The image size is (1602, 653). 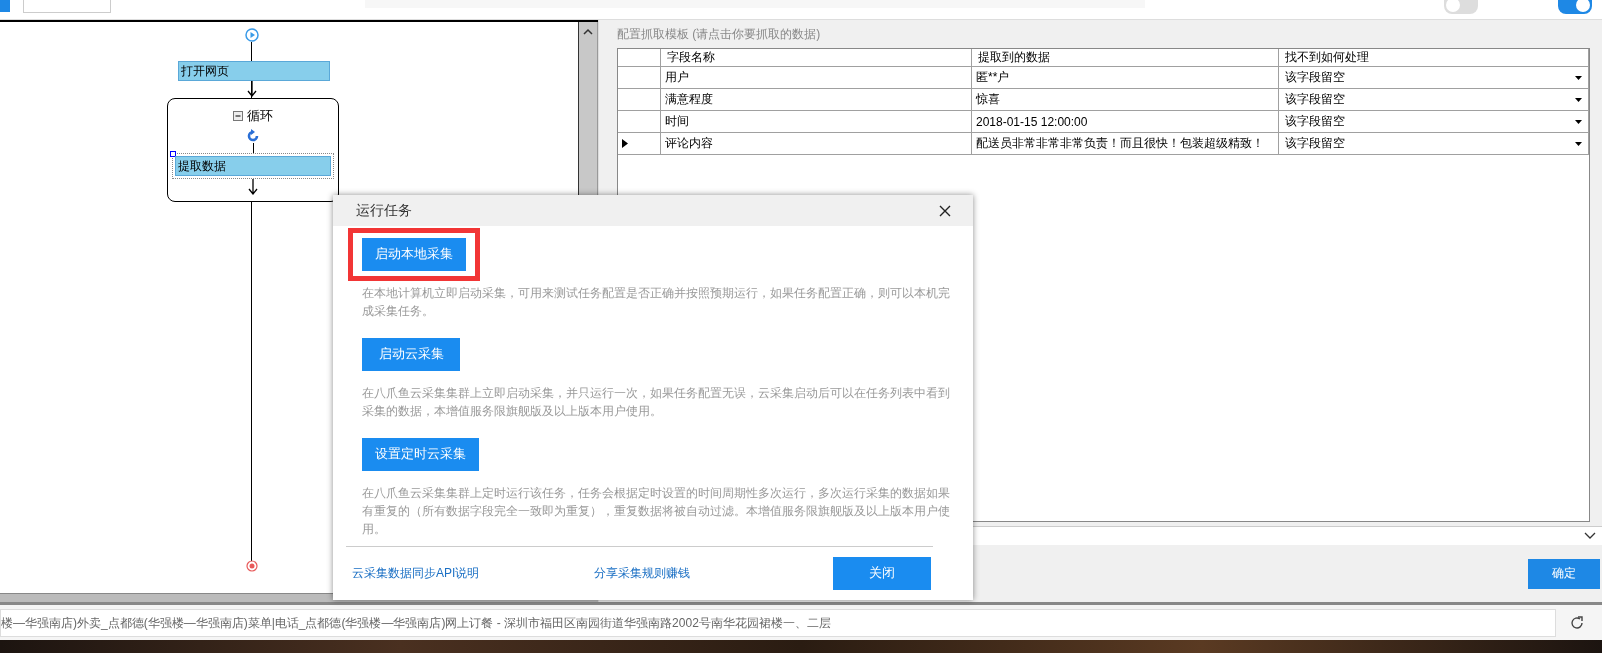 What do you see at coordinates (252, 35) in the screenshot?
I see `play-icon` at bounding box center [252, 35].